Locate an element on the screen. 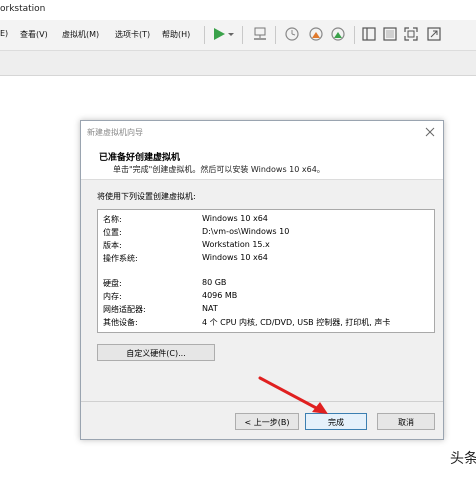  dialog-title-bar: 新建虚拟机向导 is located at coordinates (262, 132).